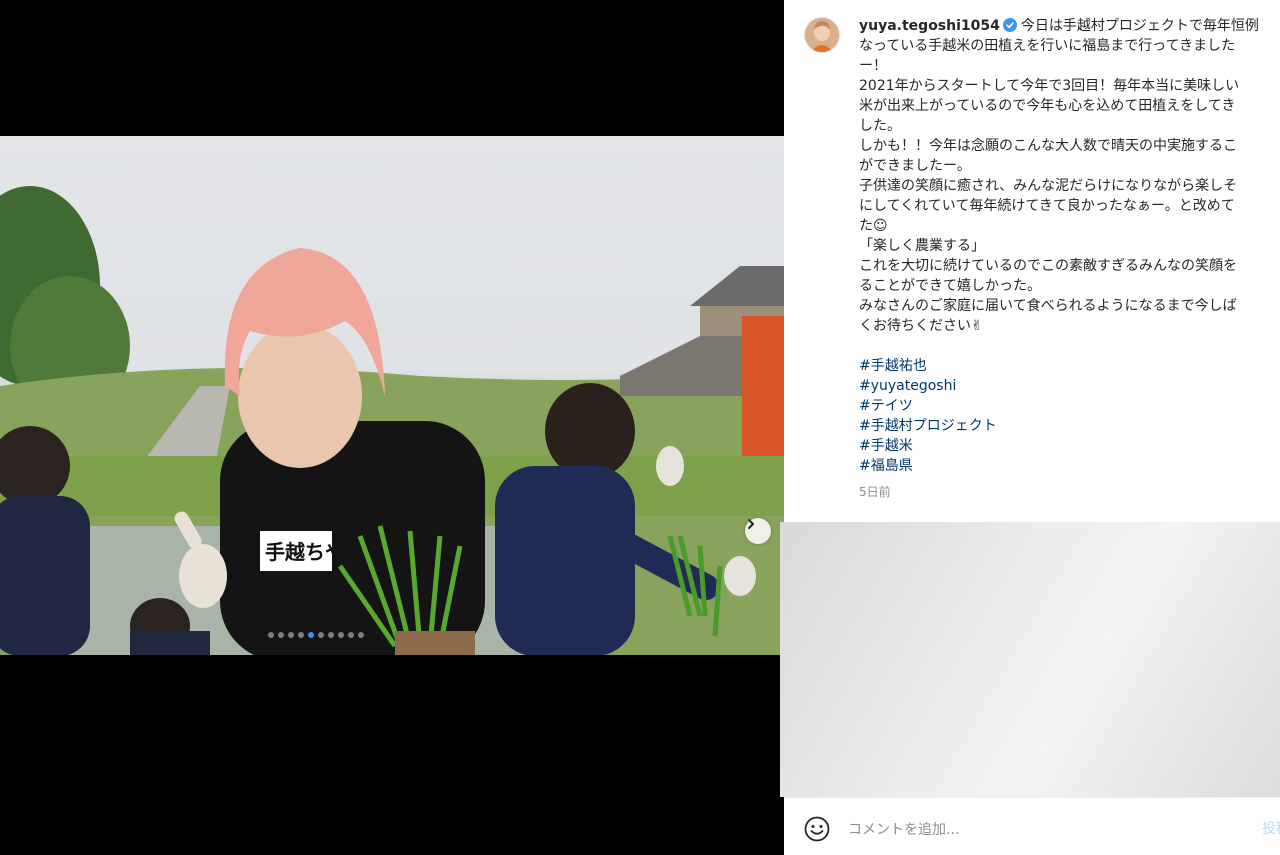 Image resolution: width=1280 pixels, height=855 pixels. I want to click on caption-line: ー！, so click(873, 66).